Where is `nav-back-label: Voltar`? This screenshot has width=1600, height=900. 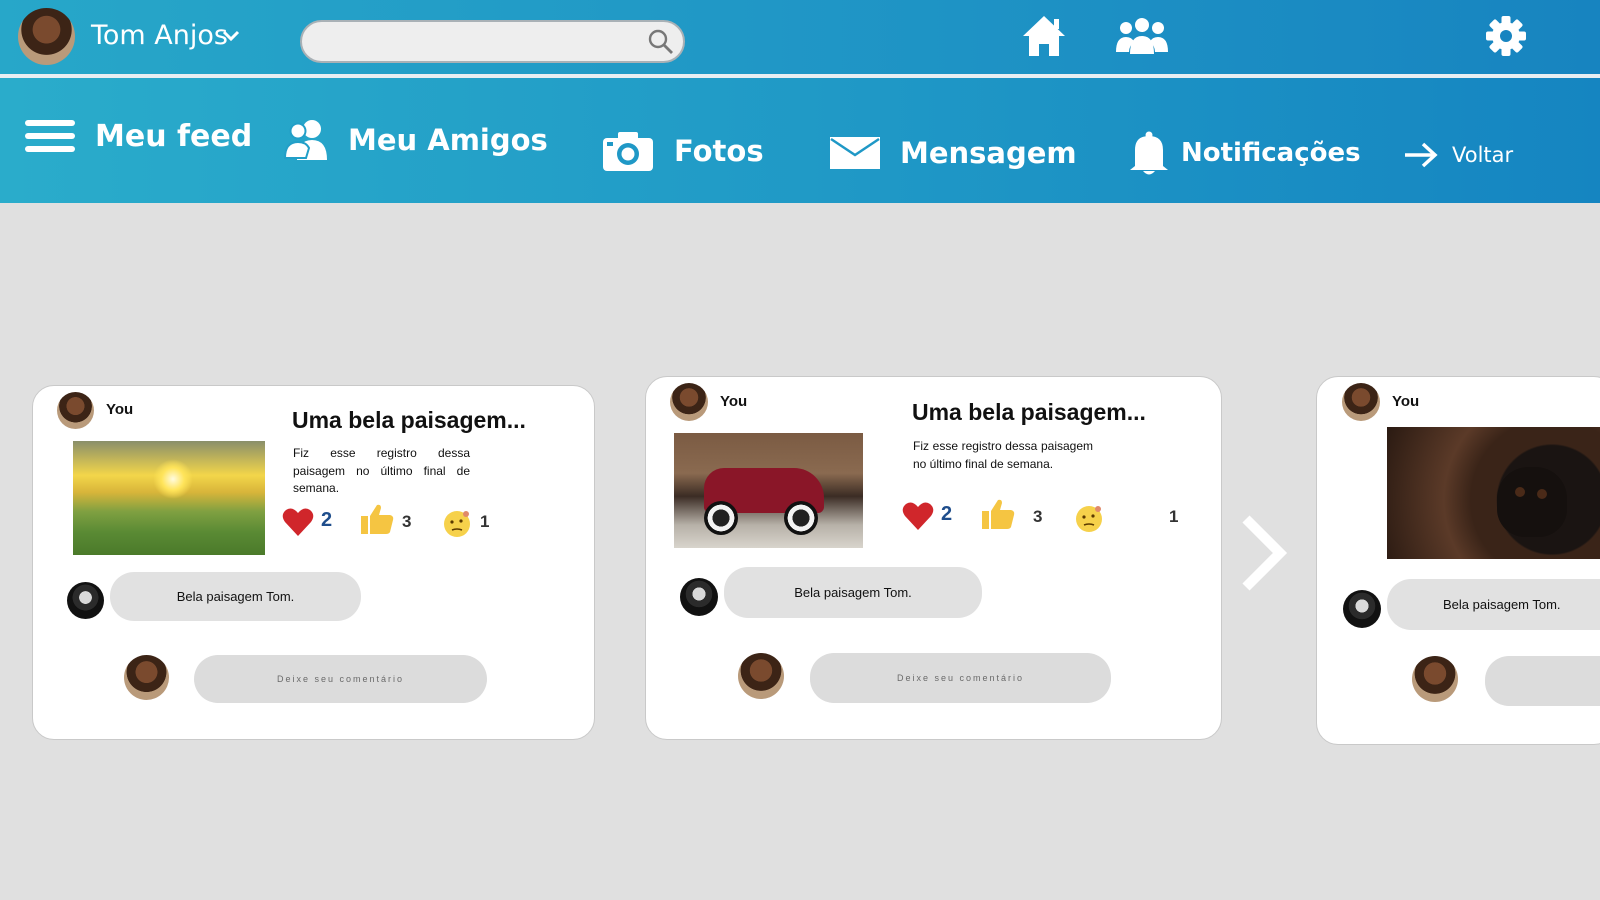
nav-back-label: Voltar is located at coordinates (1483, 155).